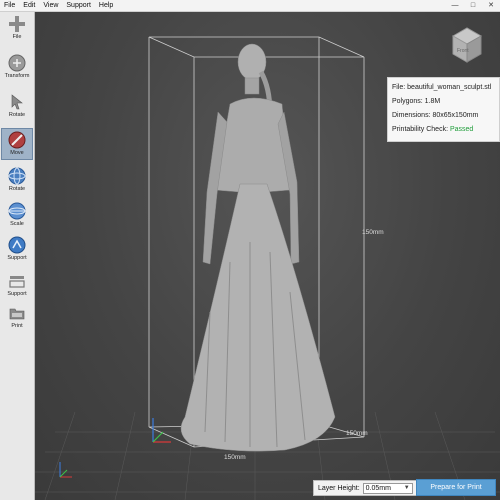 The width and height of the screenshot is (500, 500). Describe the element at coordinates (456, 487) in the screenshot. I see `prepare-for-print-button: Prepare for Print` at that location.